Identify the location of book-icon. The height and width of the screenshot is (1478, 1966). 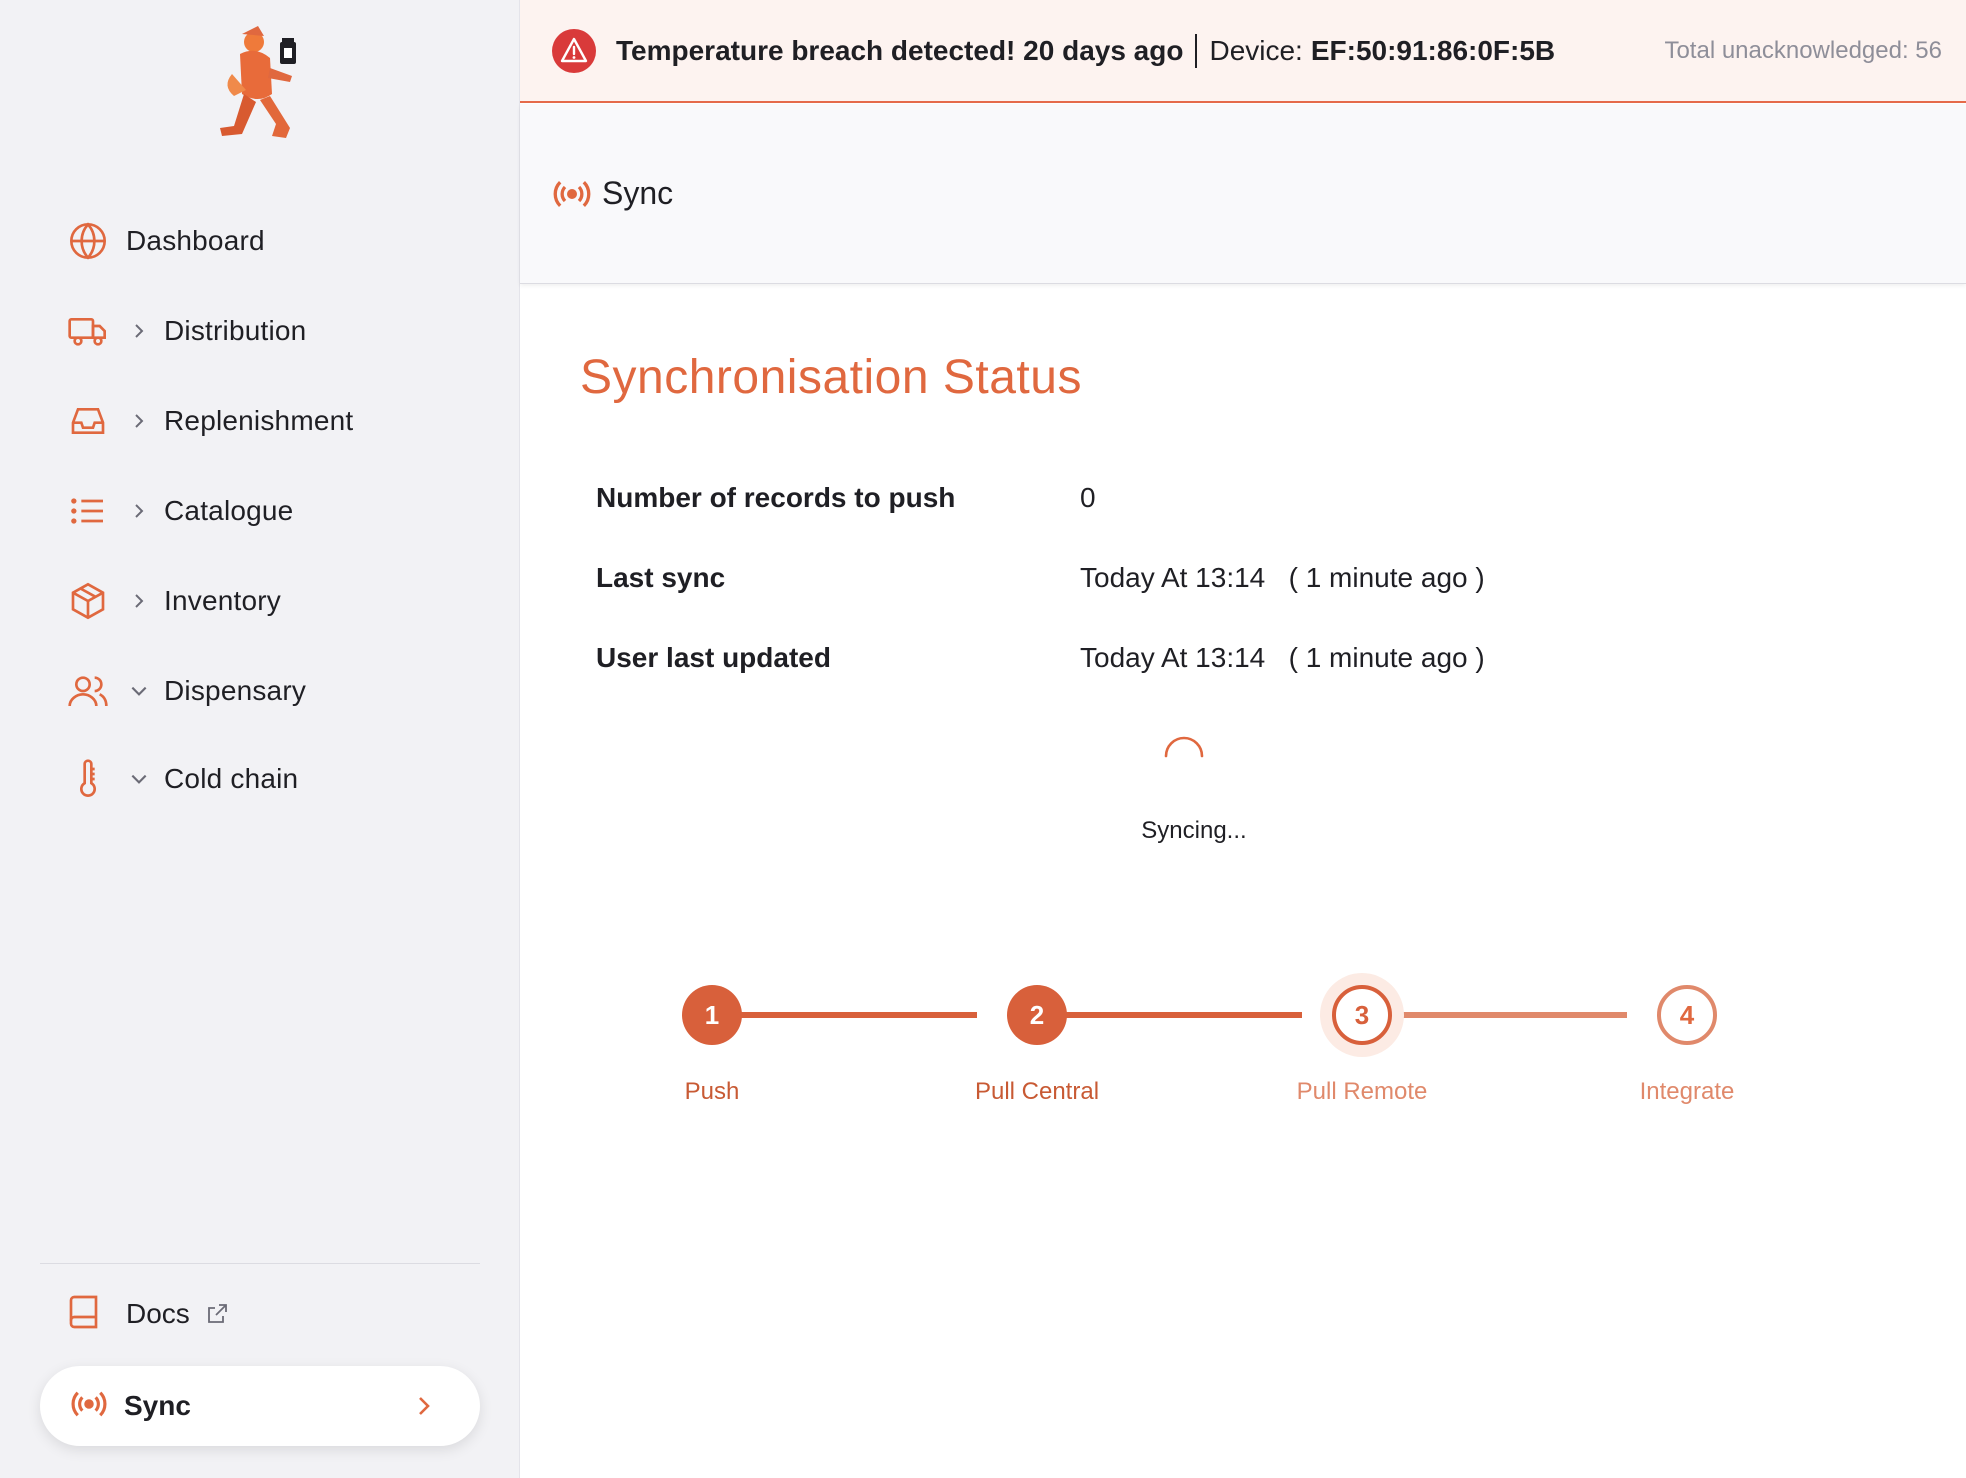
(86, 1314).